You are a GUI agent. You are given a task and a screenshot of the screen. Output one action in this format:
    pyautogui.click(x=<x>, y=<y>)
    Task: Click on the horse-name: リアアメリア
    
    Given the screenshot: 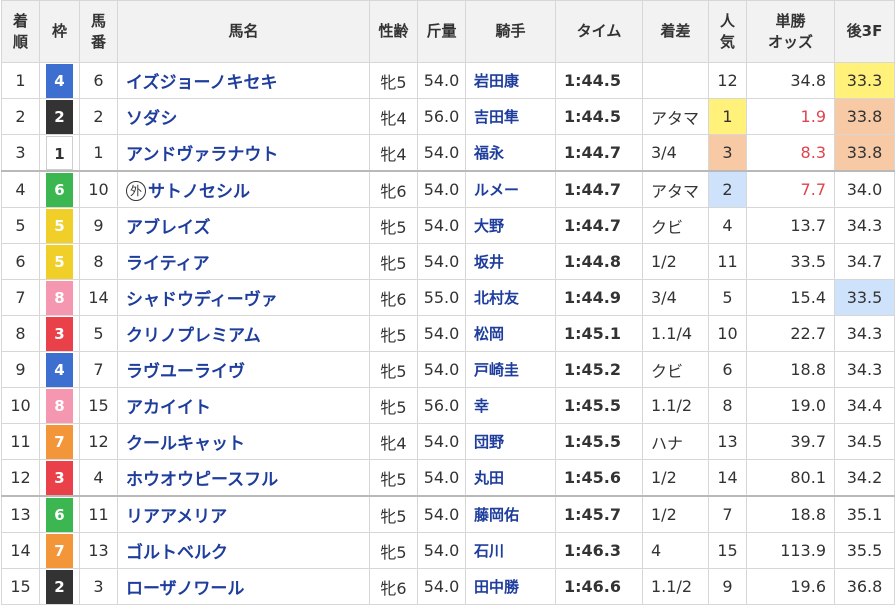 What is the action you would take?
    pyautogui.click(x=176, y=517)
    